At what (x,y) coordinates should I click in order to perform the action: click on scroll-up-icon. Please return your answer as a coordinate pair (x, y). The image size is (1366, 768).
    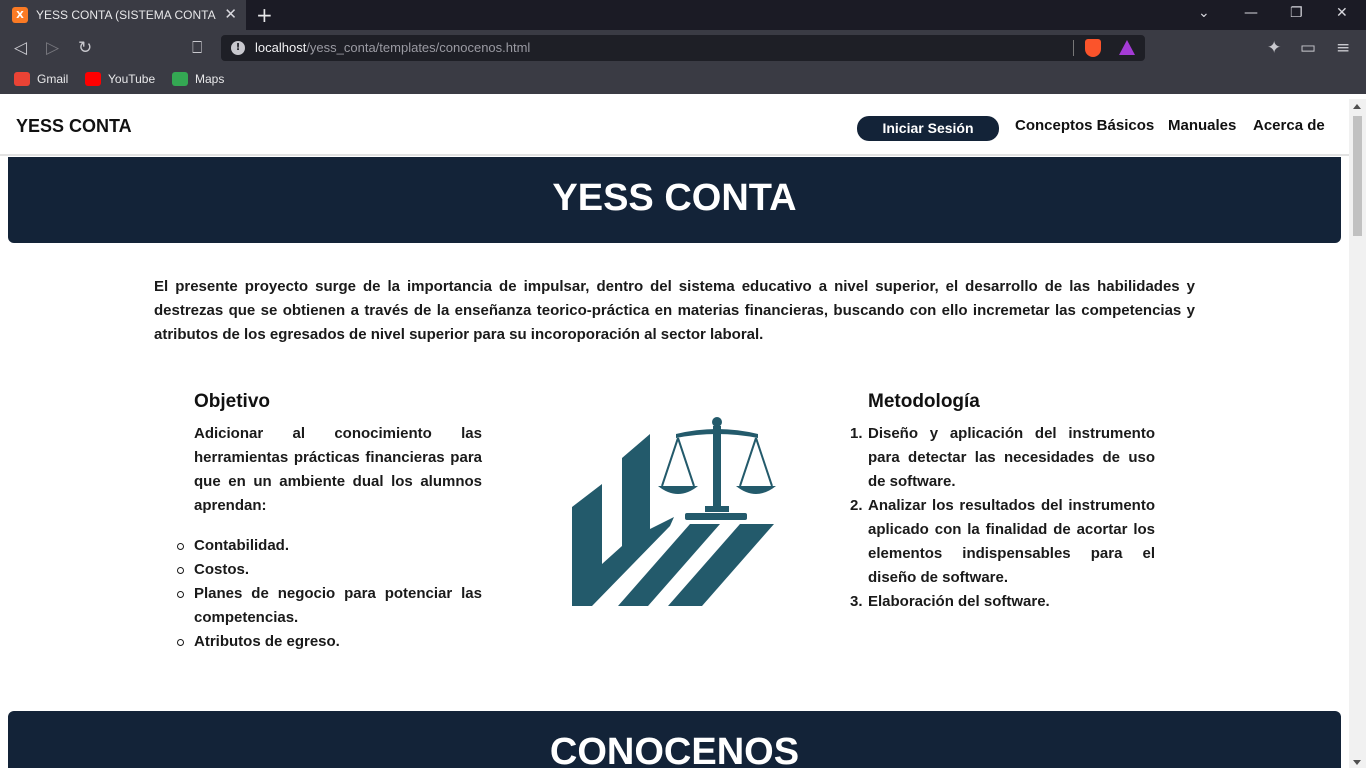
    Looking at the image, I should click on (1357, 106).